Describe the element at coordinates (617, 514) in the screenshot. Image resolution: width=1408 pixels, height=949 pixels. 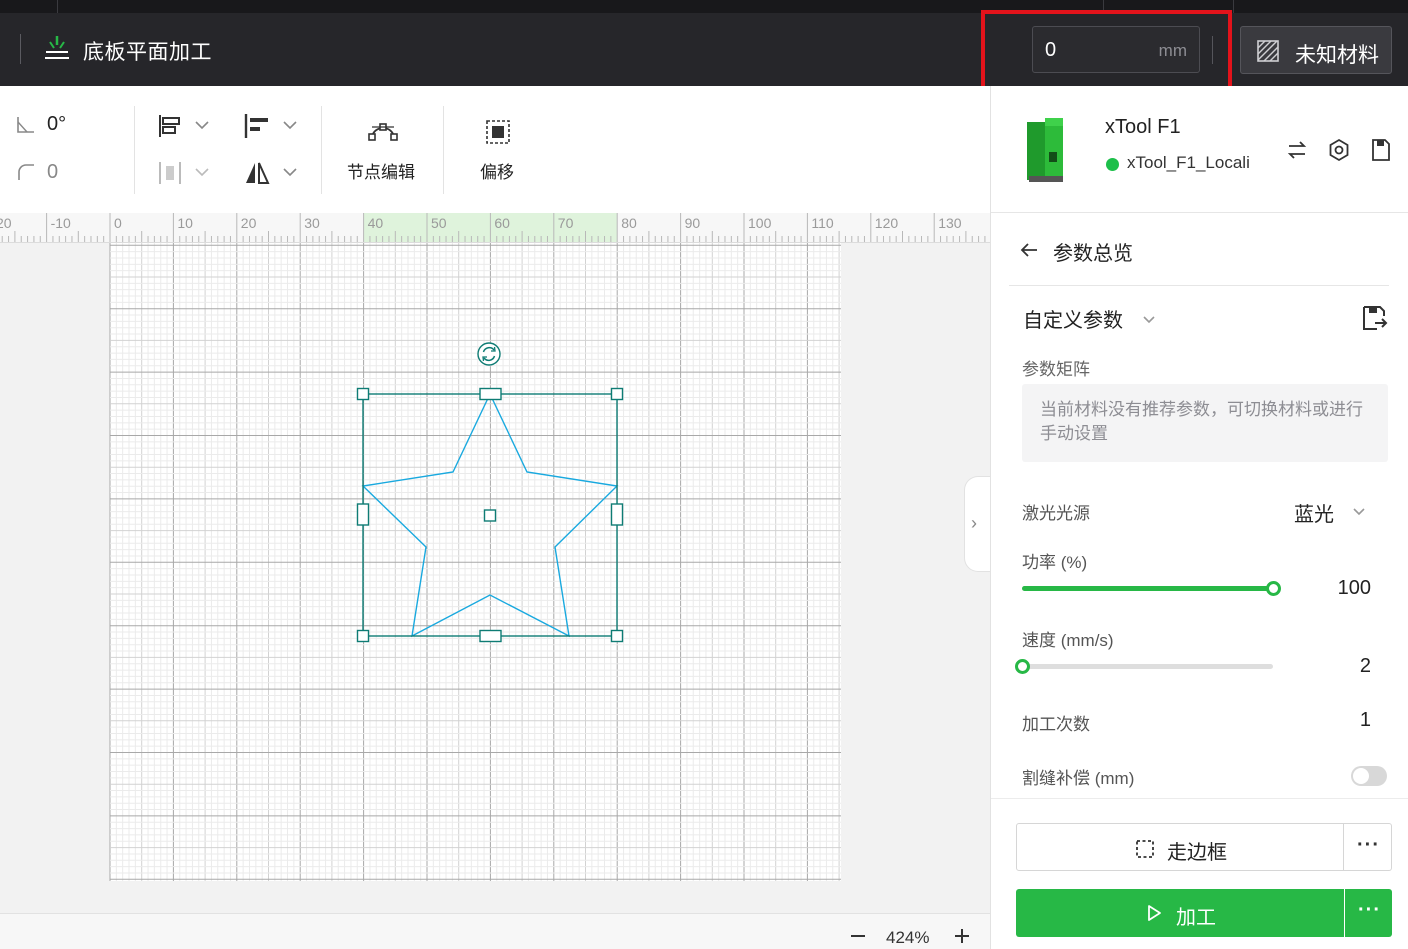
I see `resize-handle-e` at that location.